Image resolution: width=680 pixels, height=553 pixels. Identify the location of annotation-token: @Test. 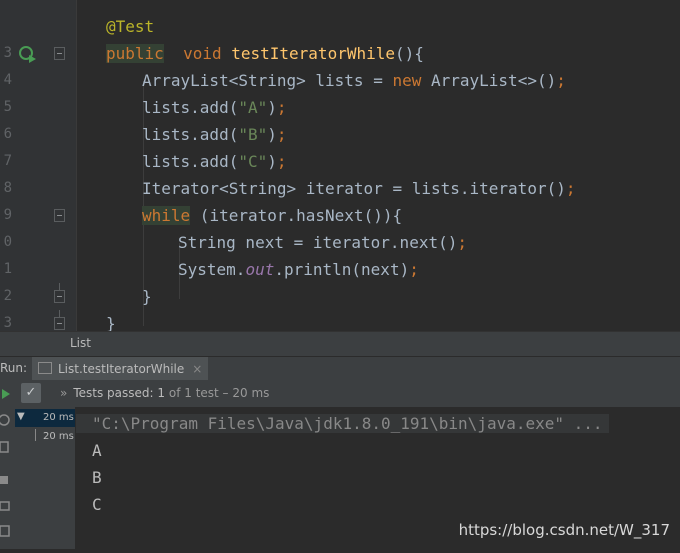
(130, 26).